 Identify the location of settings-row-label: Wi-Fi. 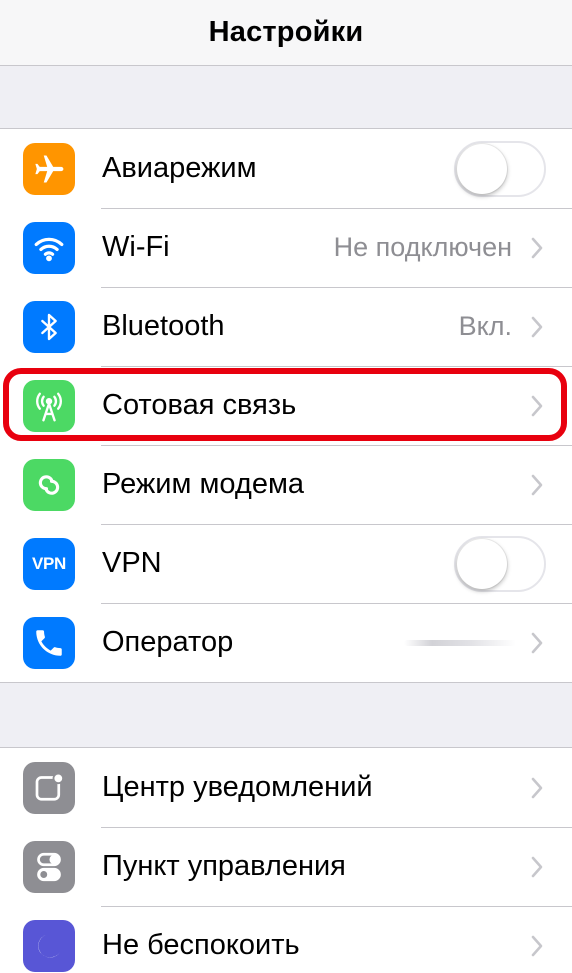
(136, 247).